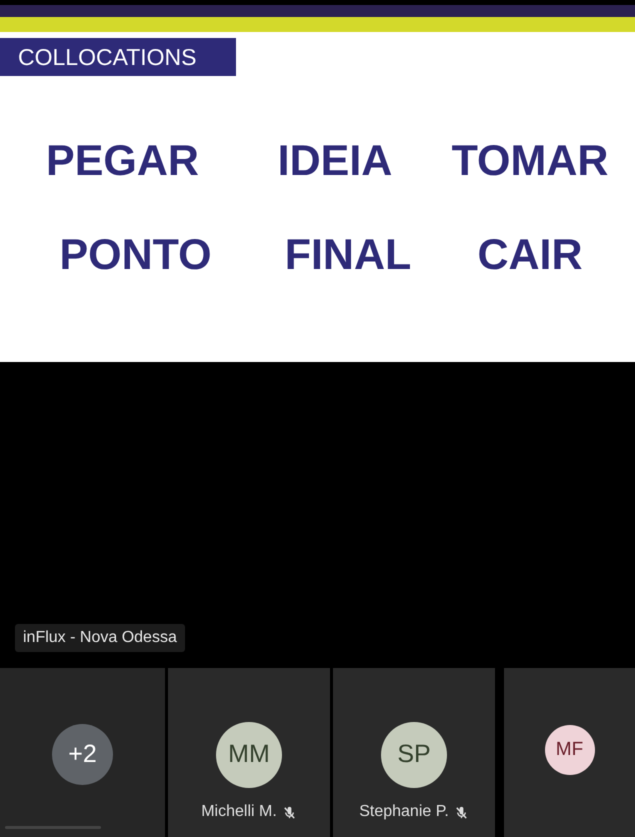  I want to click on slide-word: FINAL, so click(348, 255).